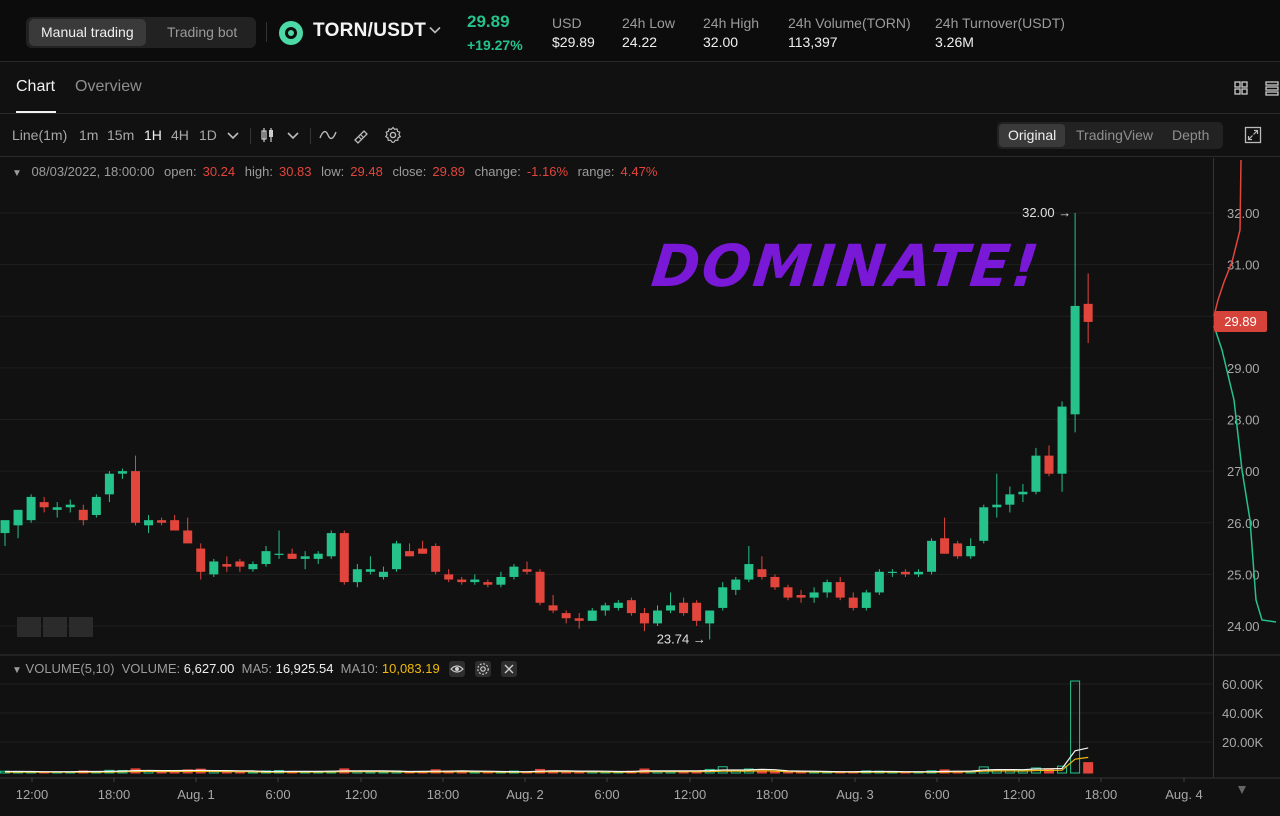 This screenshot has height=816, width=1280. What do you see at coordinates (1243, 684) in the screenshot?
I see `volume-axis-label: 60.00K` at bounding box center [1243, 684].